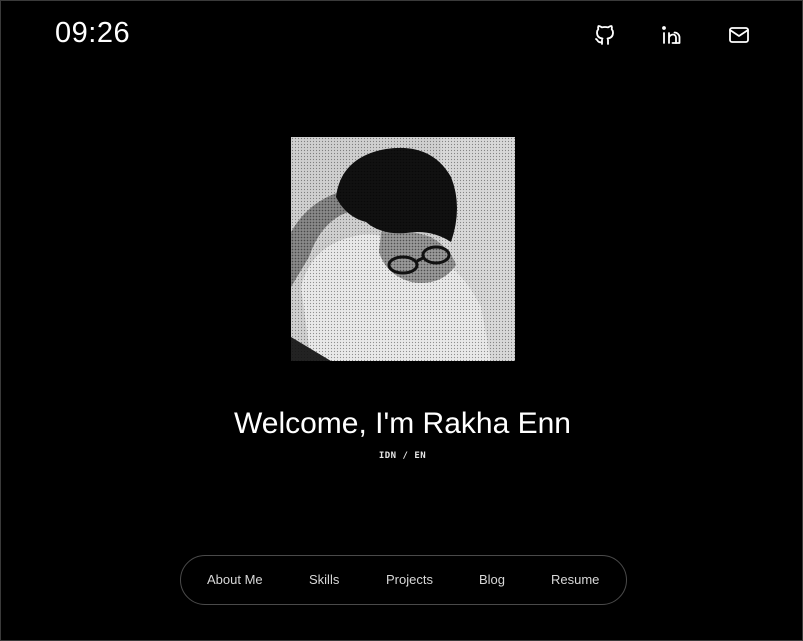 This screenshot has height=641, width=803. Describe the element at coordinates (402, 456) in the screenshot. I see `language-toggle: IDN / EN` at that location.